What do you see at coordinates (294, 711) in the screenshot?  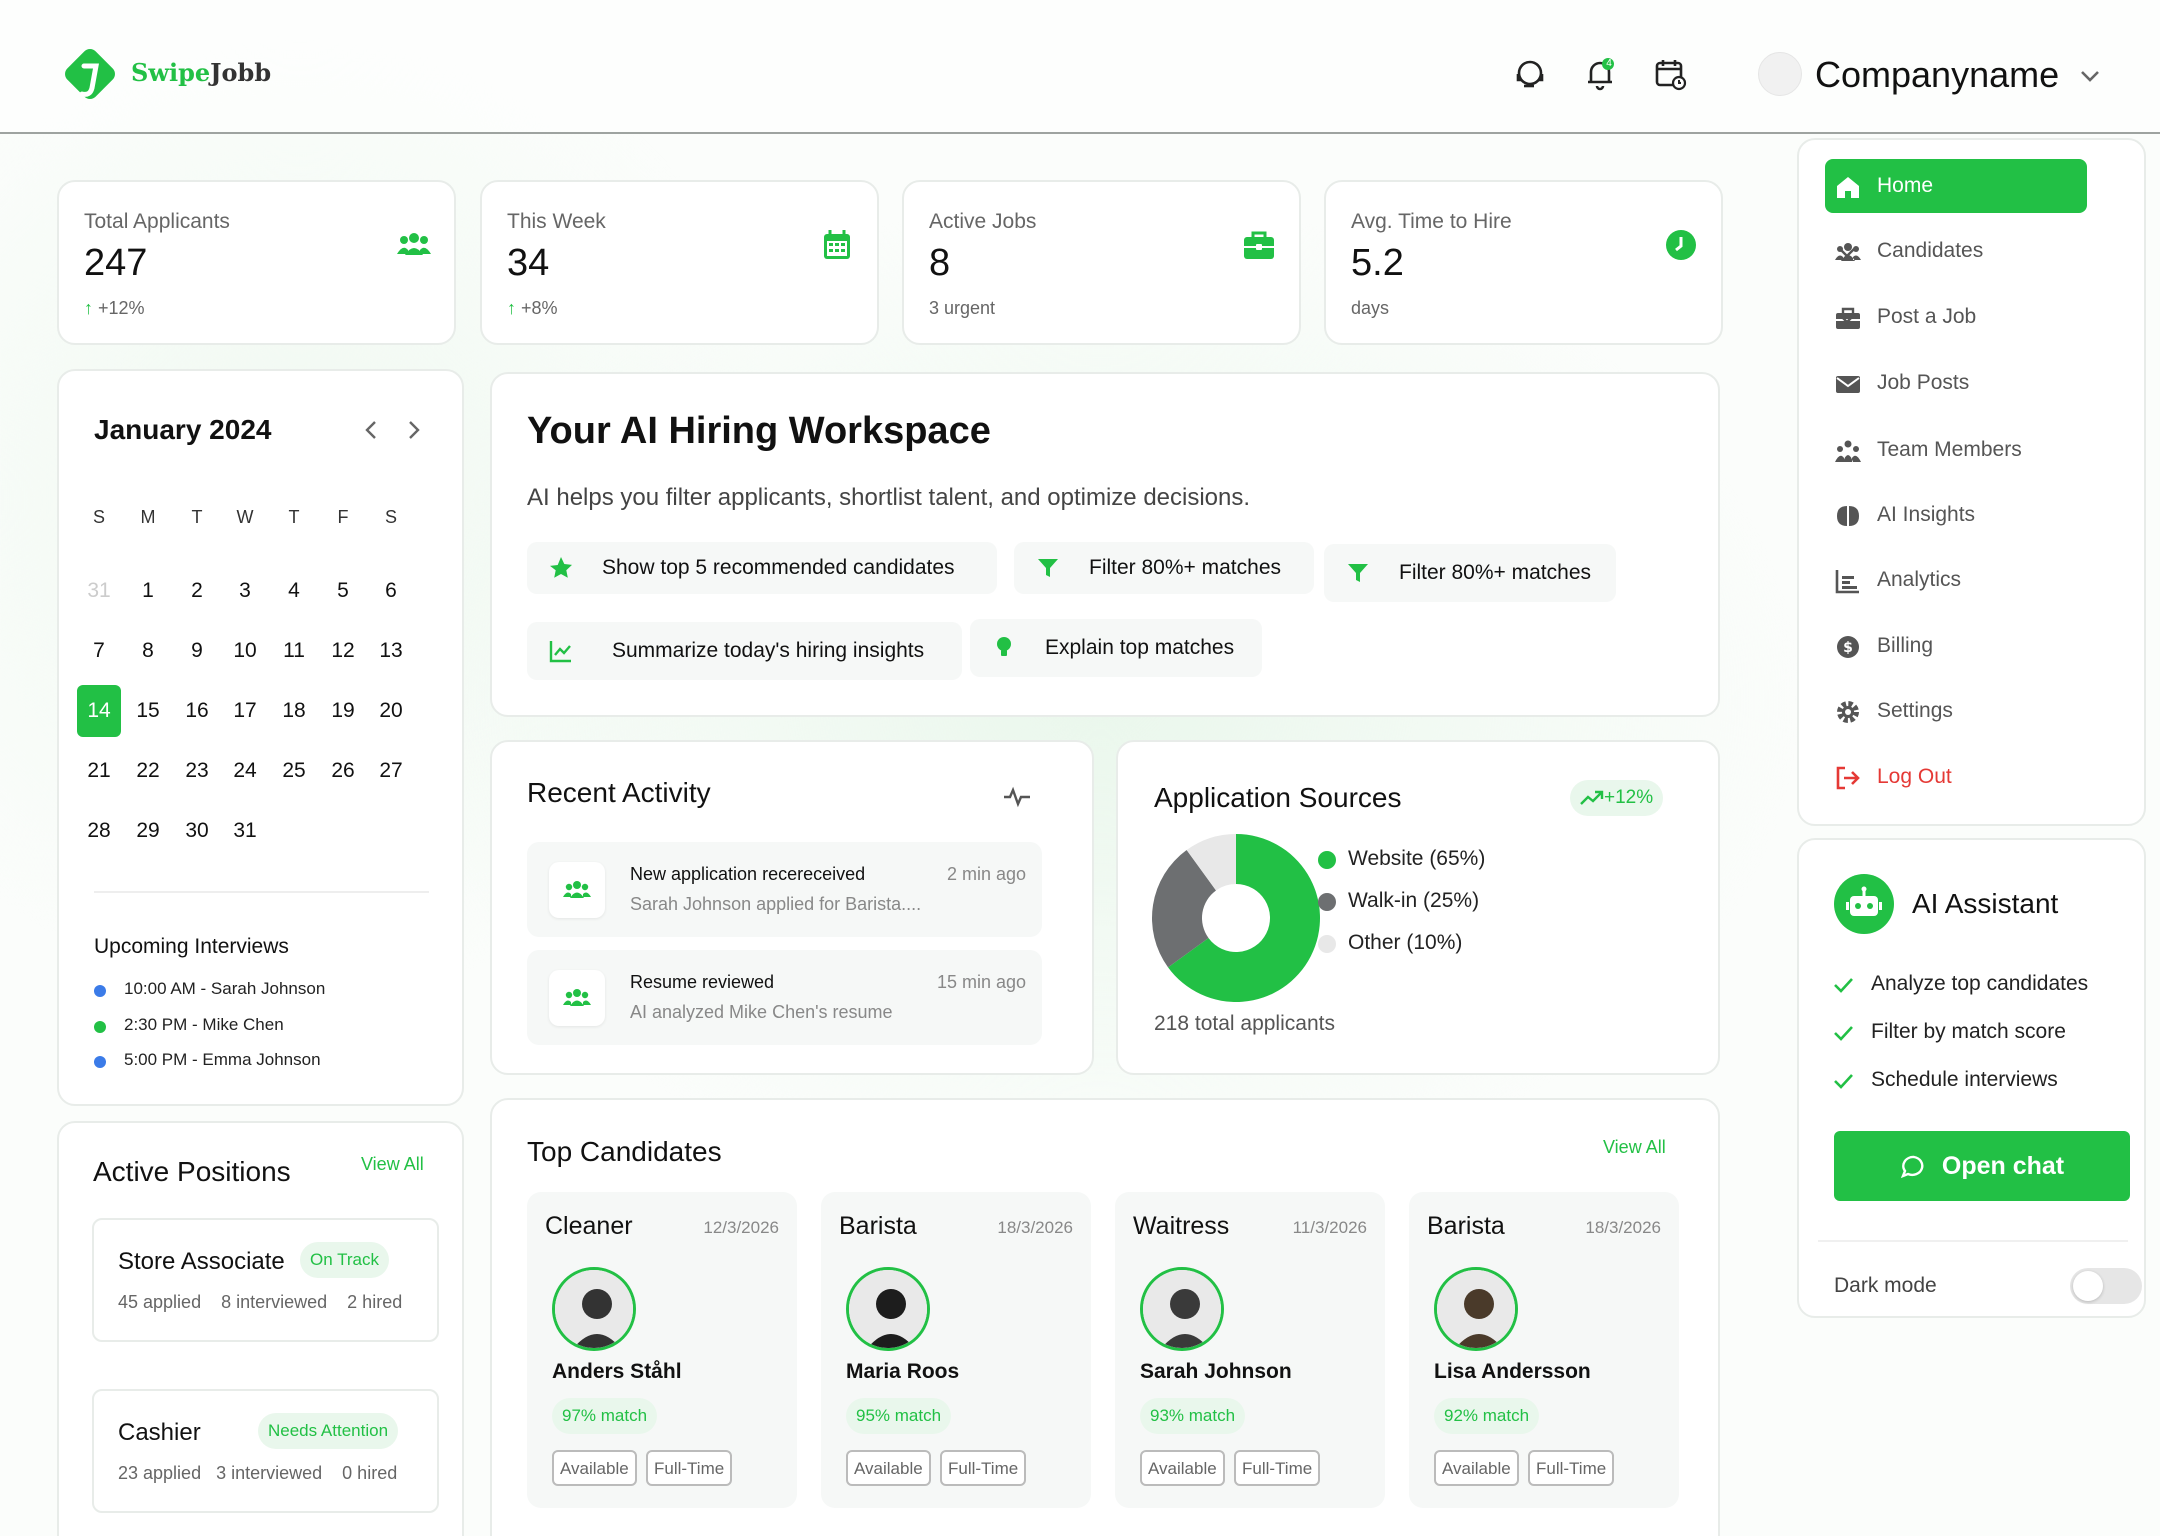 I see `calendar-day: 18` at bounding box center [294, 711].